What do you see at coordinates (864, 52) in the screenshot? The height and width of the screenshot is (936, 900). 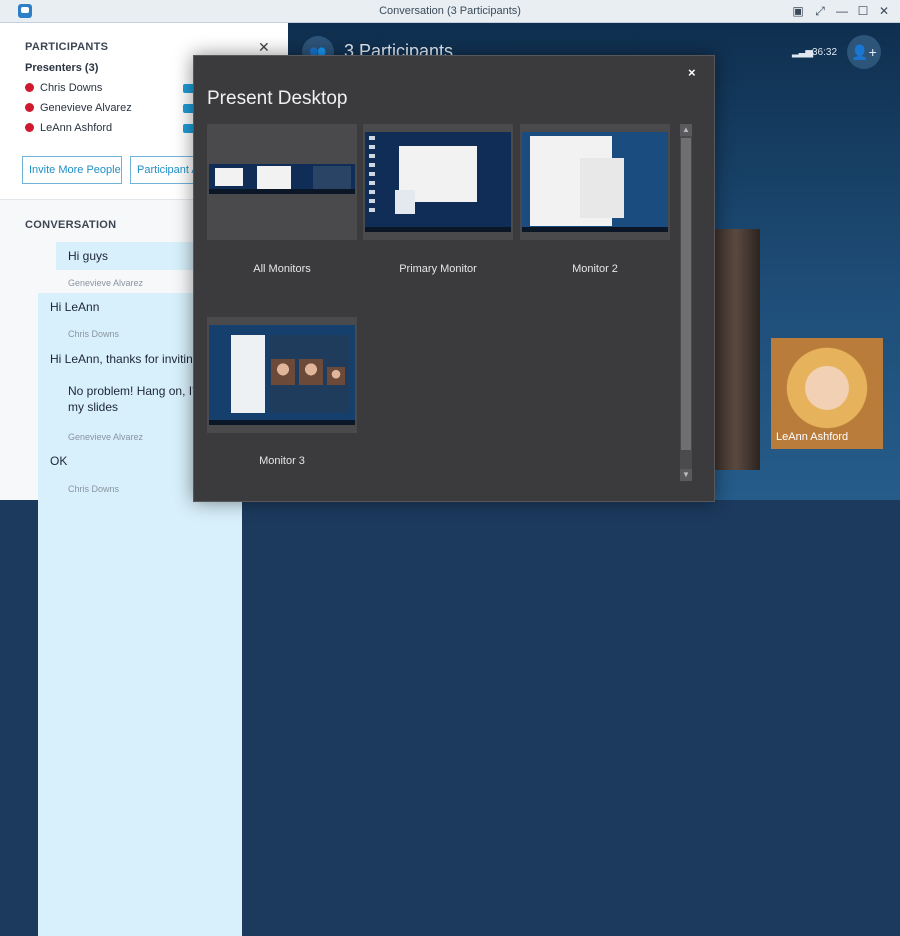 I see `add-person-icon: 👤+` at bounding box center [864, 52].